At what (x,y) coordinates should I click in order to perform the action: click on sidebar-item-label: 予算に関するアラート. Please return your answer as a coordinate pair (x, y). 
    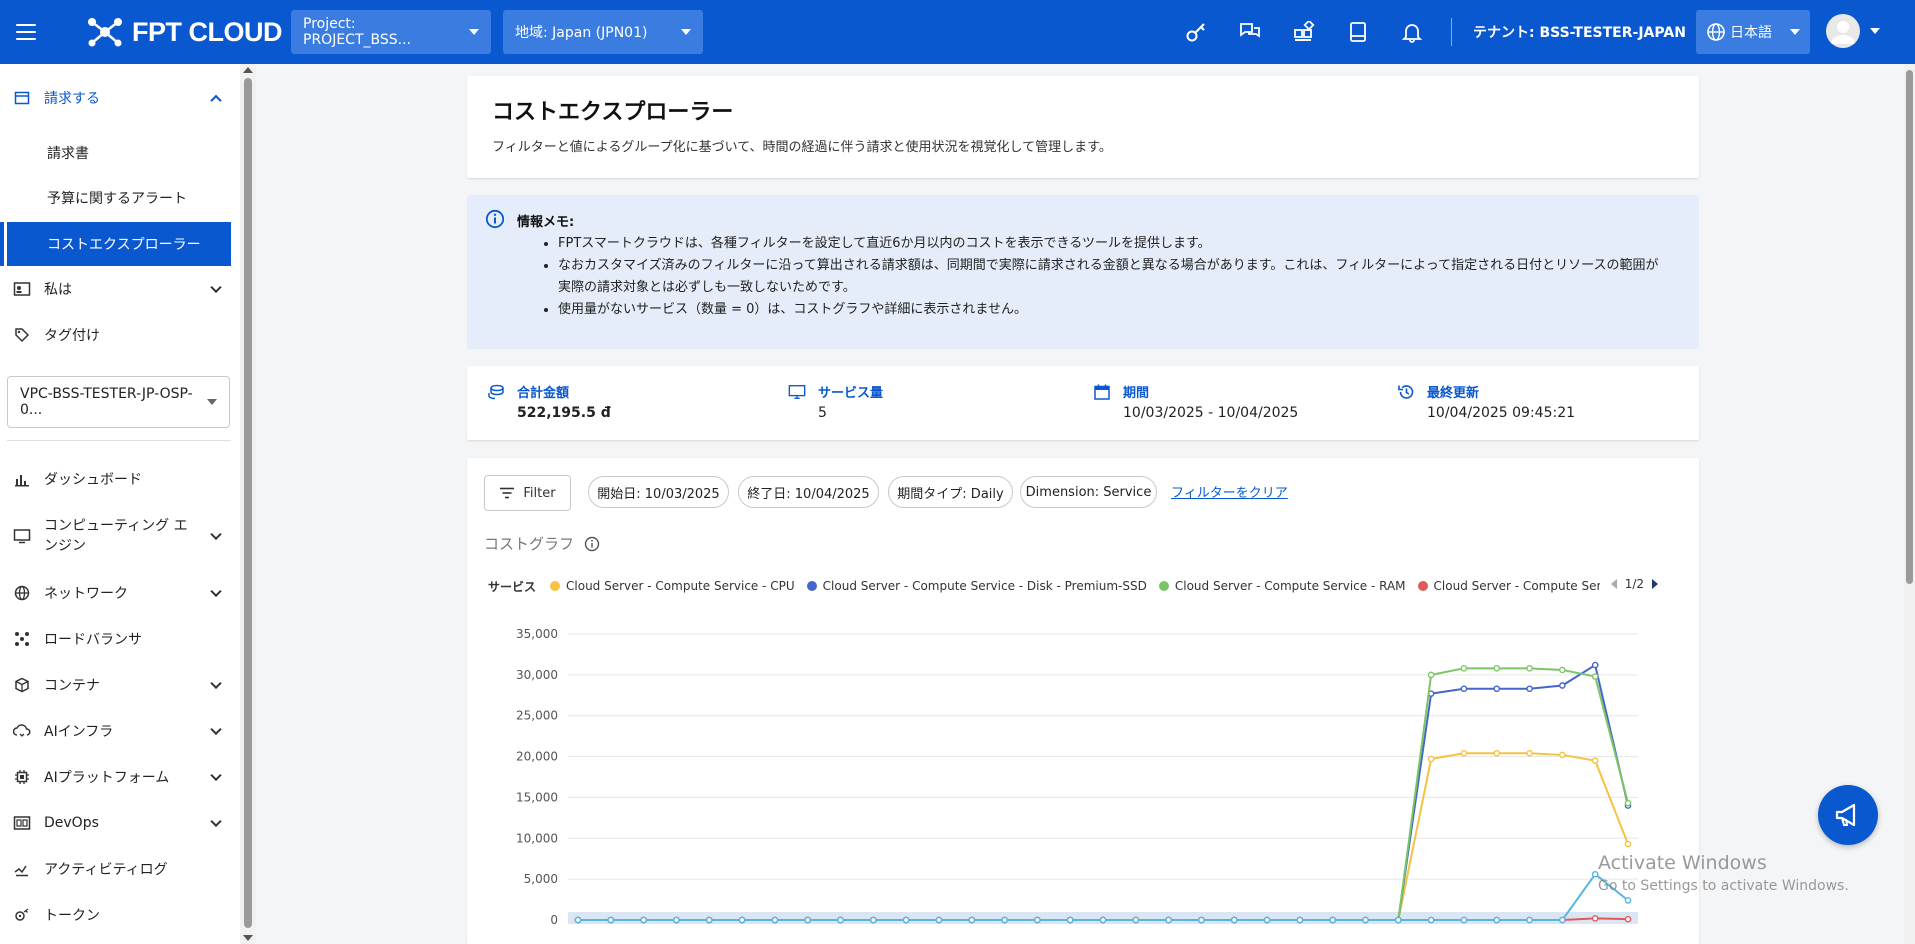
    Looking at the image, I should click on (117, 199).